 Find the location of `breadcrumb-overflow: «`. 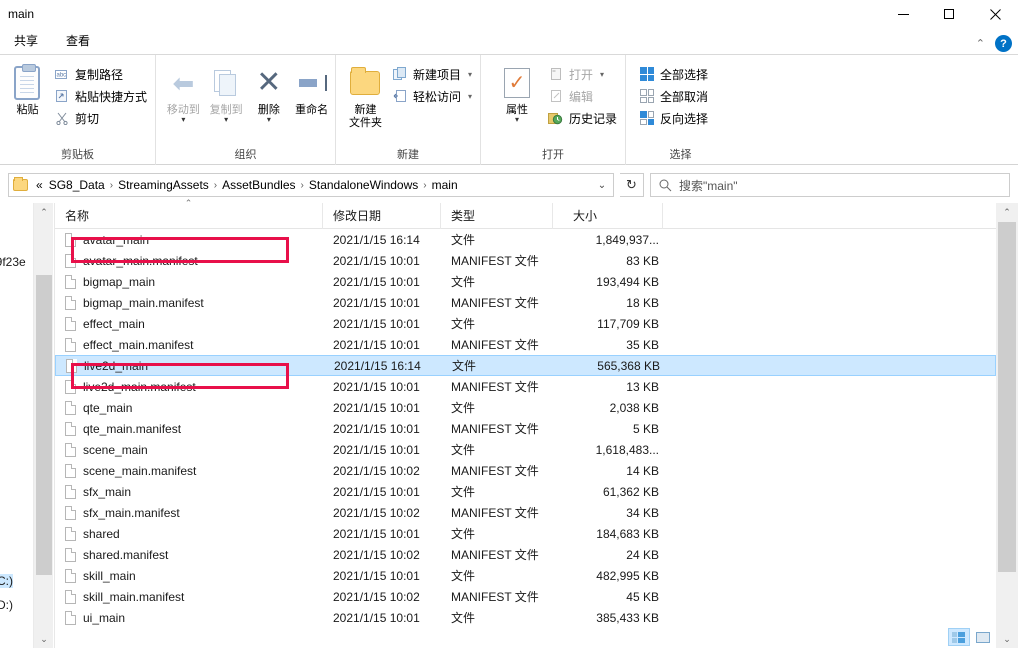

breadcrumb-overflow: « is located at coordinates (39, 185).